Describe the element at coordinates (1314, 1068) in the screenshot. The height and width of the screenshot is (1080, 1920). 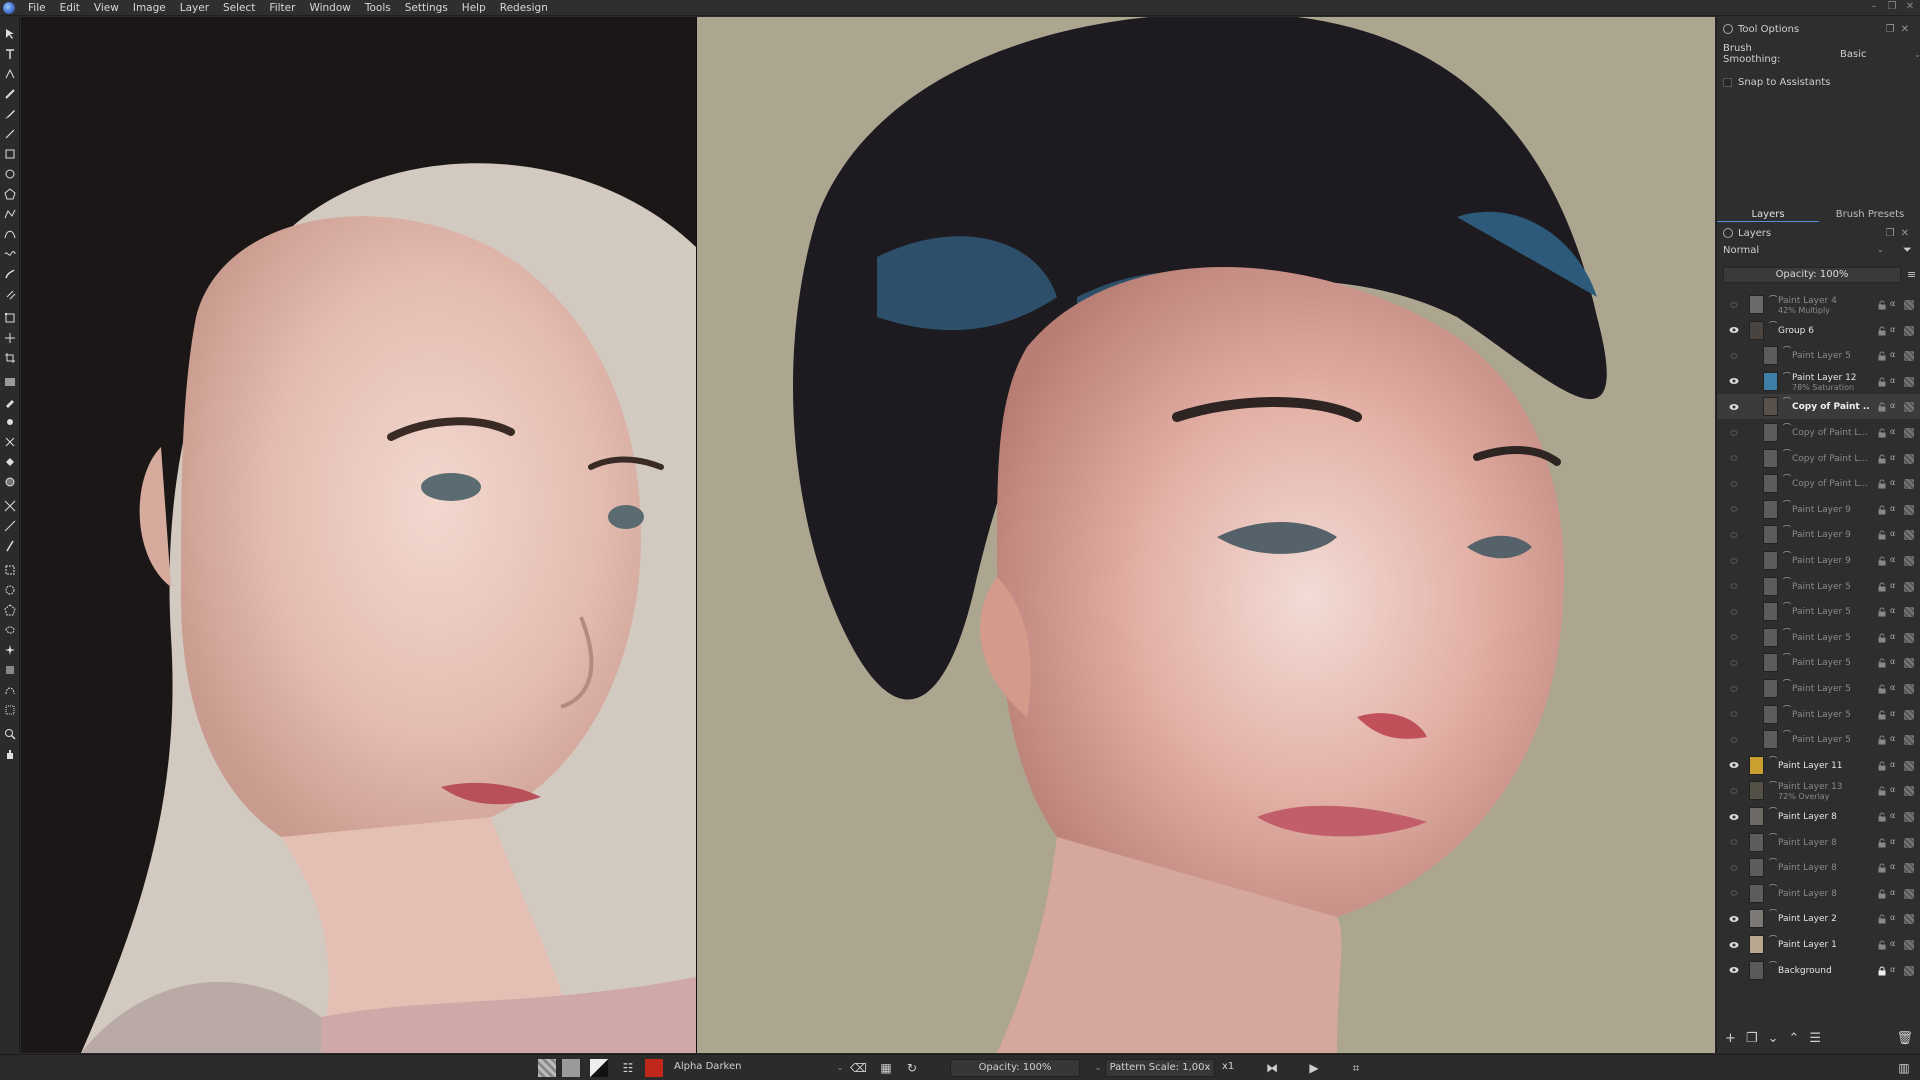
I see `mirror-vertical-icon: ▶` at that location.